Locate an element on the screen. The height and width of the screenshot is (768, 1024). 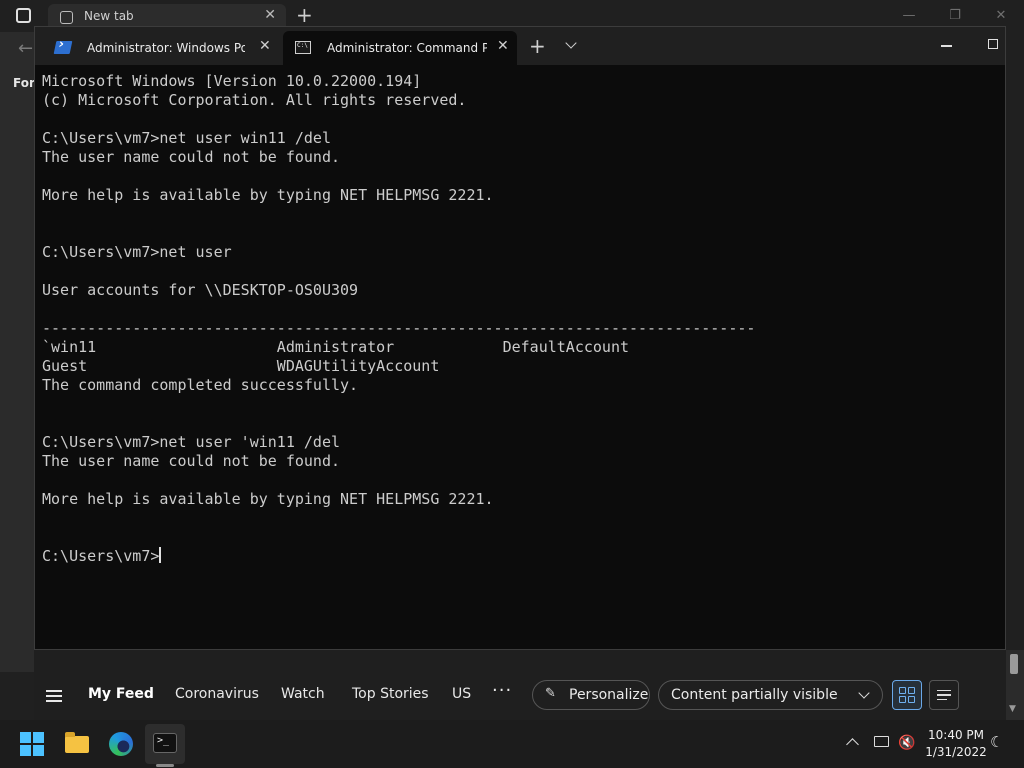
file-explorer-button is located at coordinates (77, 744).